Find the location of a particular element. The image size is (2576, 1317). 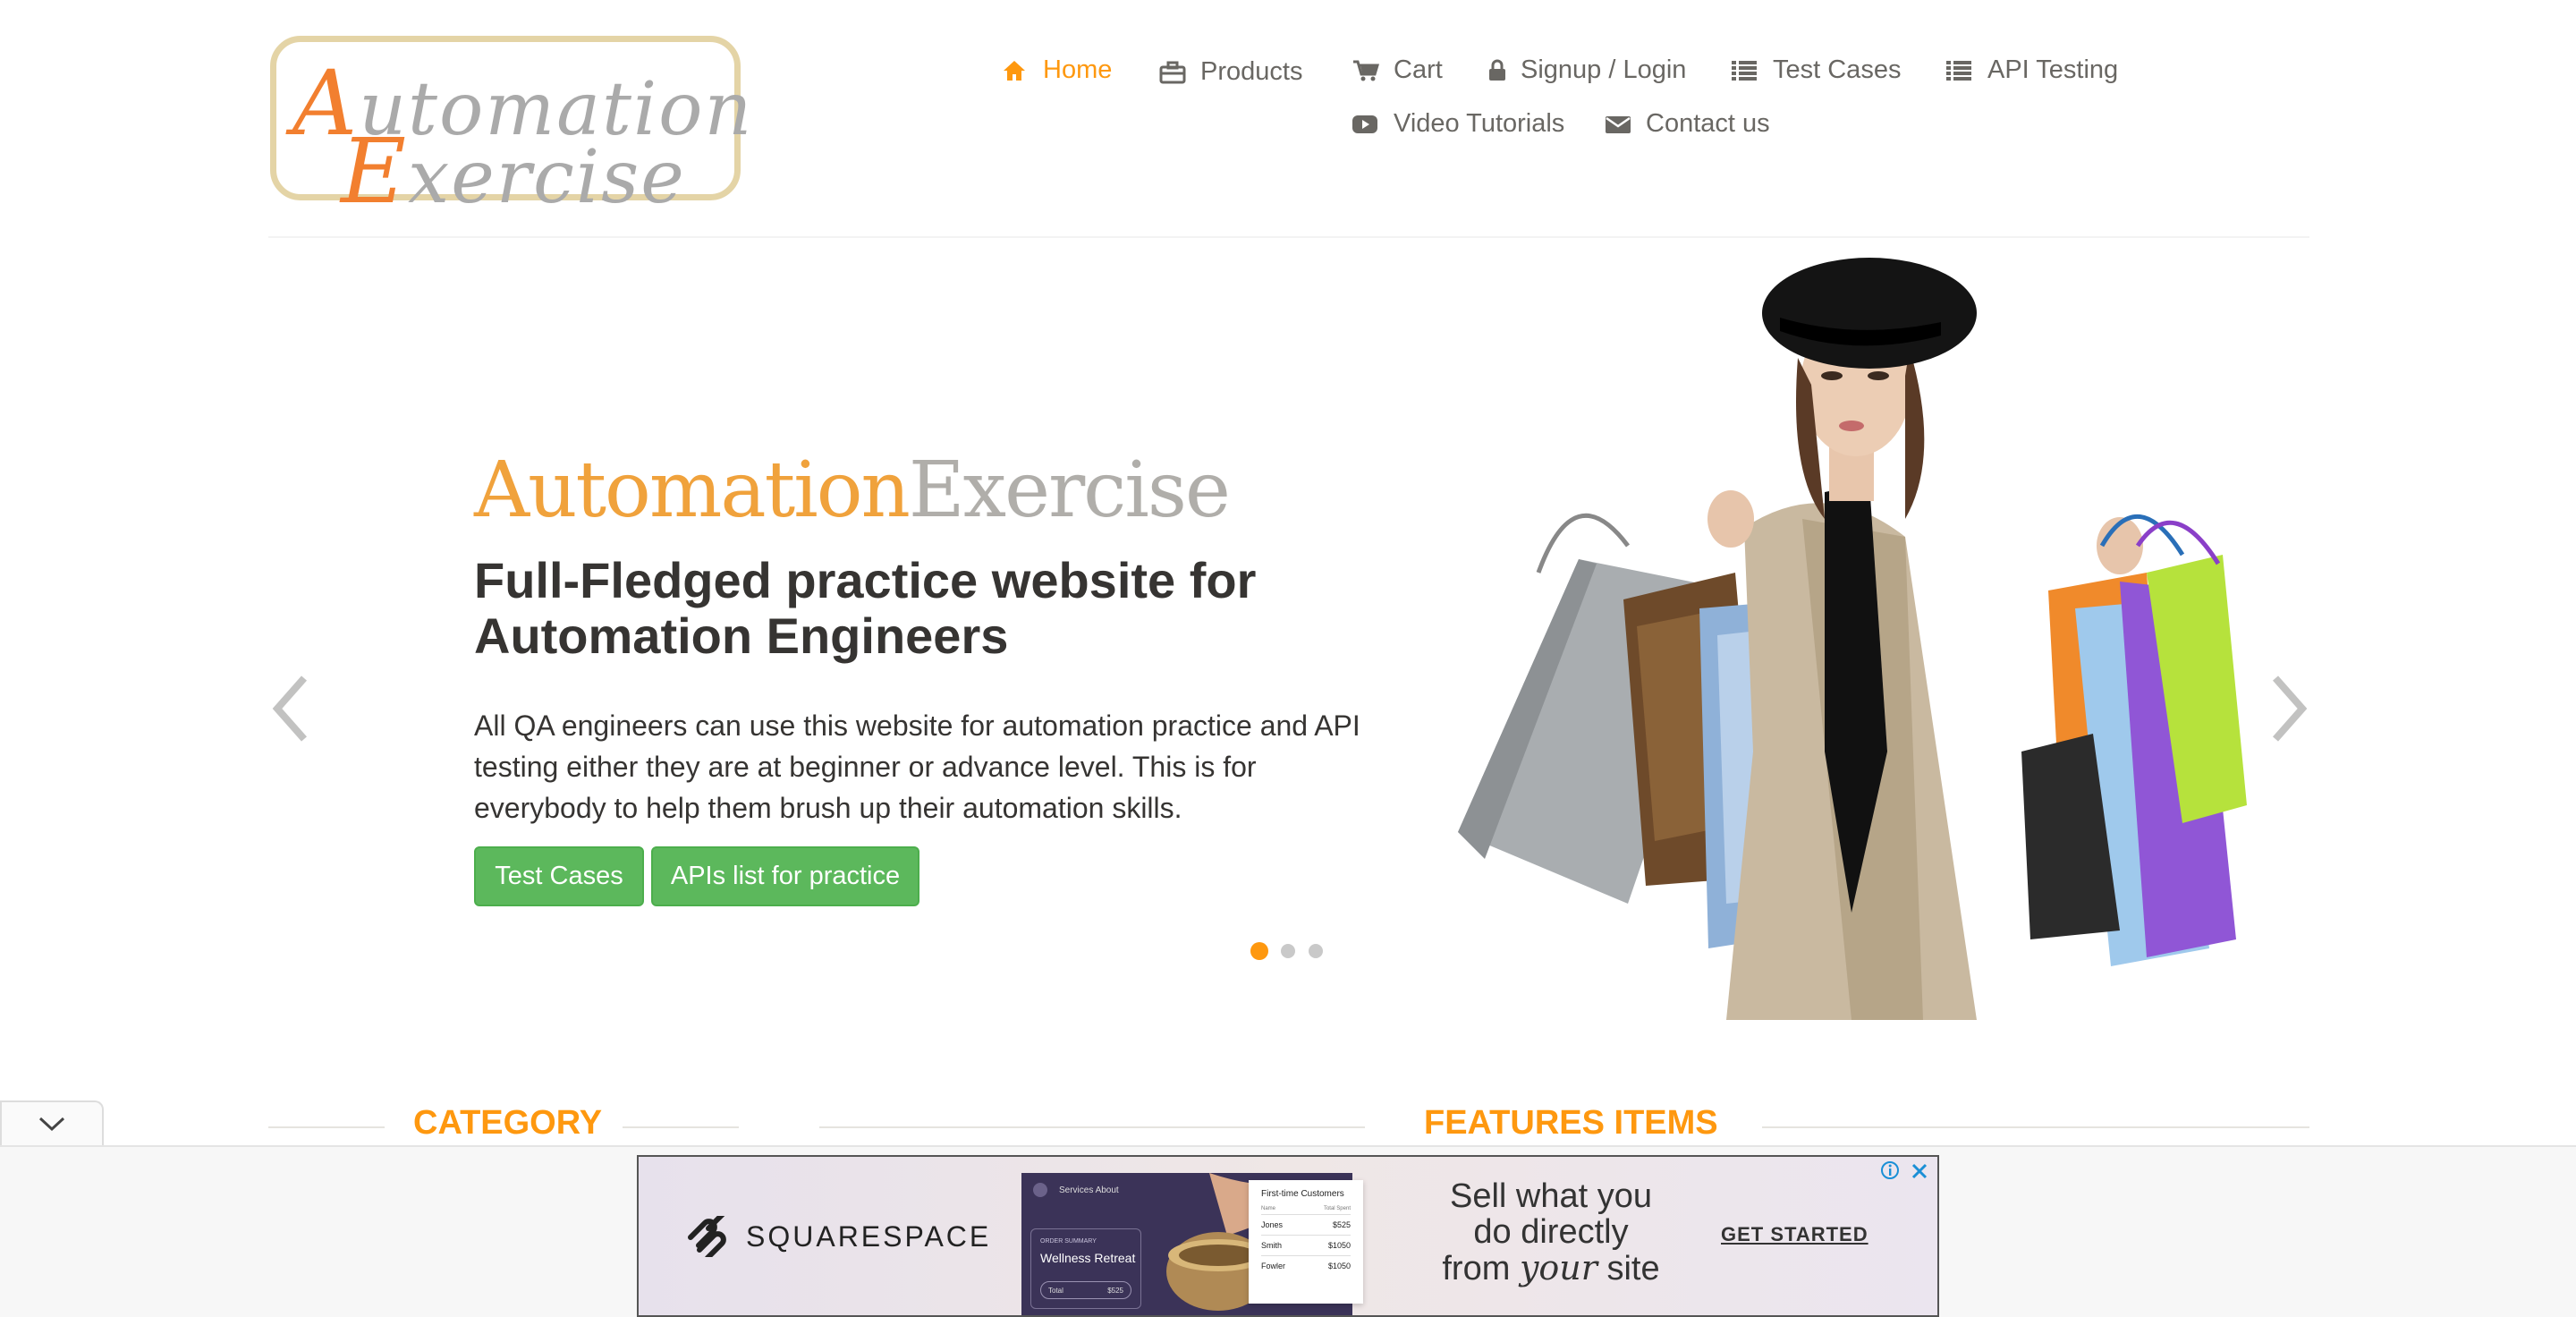

ad-table-header: Name Total Spent is located at coordinates (1306, 1208).